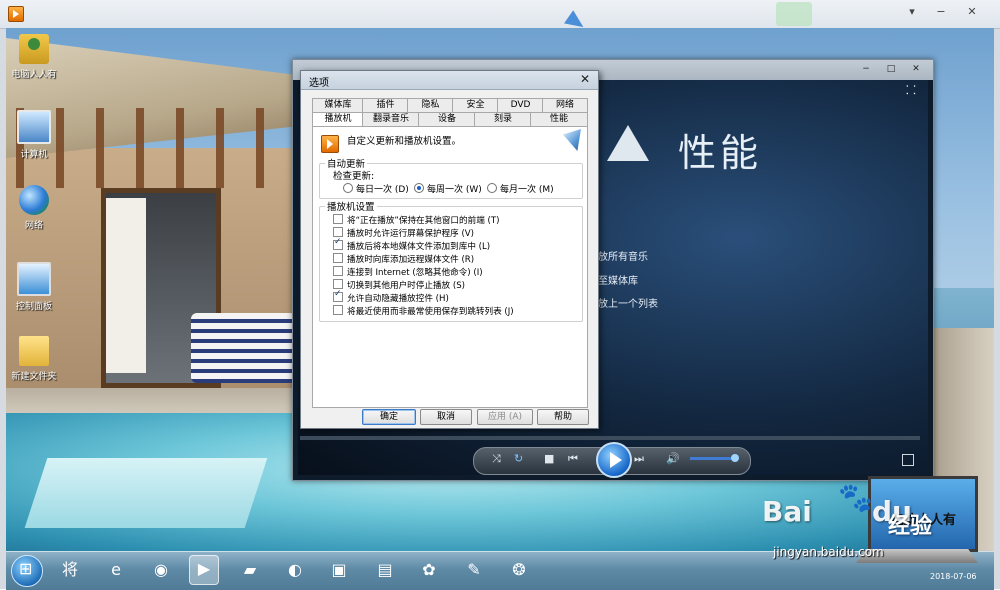 Image resolution: width=1000 pixels, height=590 pixels. What do you see at coordinates (527, 190) in the screenshot?
I see `radio-label: 每月一次 (M)` at bounding box center [527, 190].